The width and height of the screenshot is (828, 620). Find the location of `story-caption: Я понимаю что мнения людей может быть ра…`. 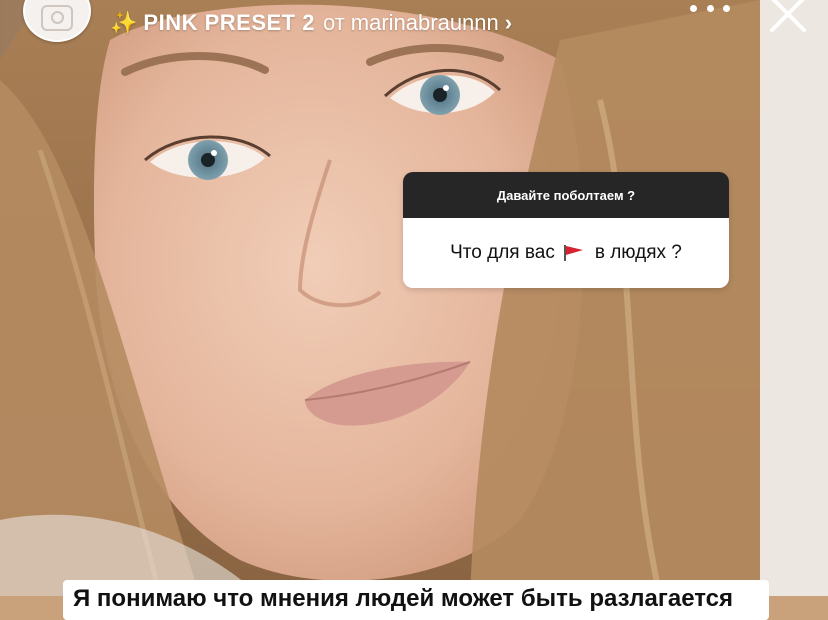

story-caption: Я понимаю что мнения людей может быть ра… is located at coordinates (416, 600).